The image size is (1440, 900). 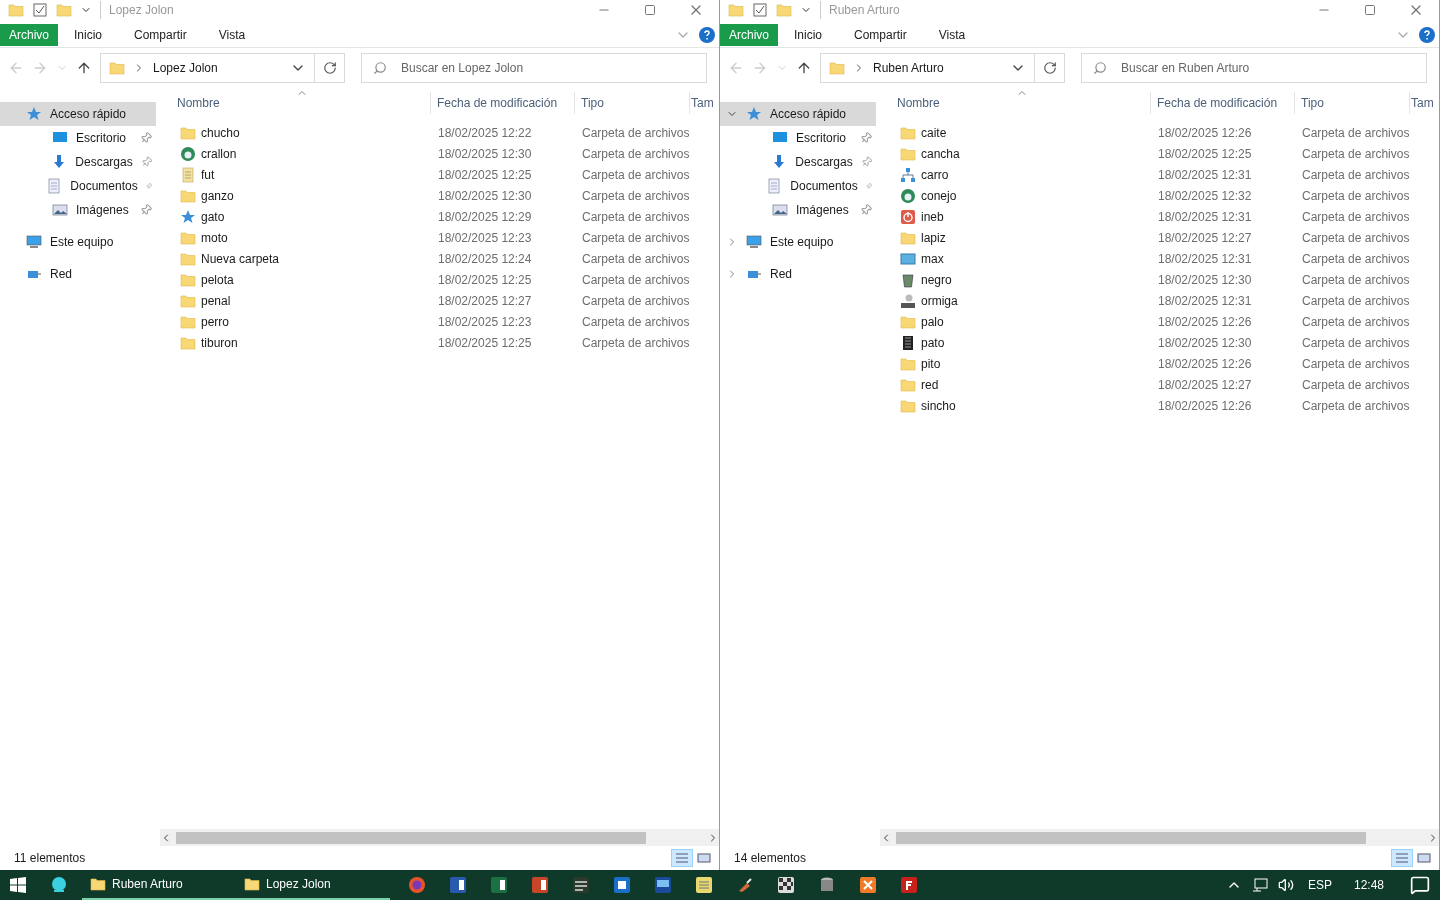 I want to click on notifications-icon, so click(x=1420, y=885).